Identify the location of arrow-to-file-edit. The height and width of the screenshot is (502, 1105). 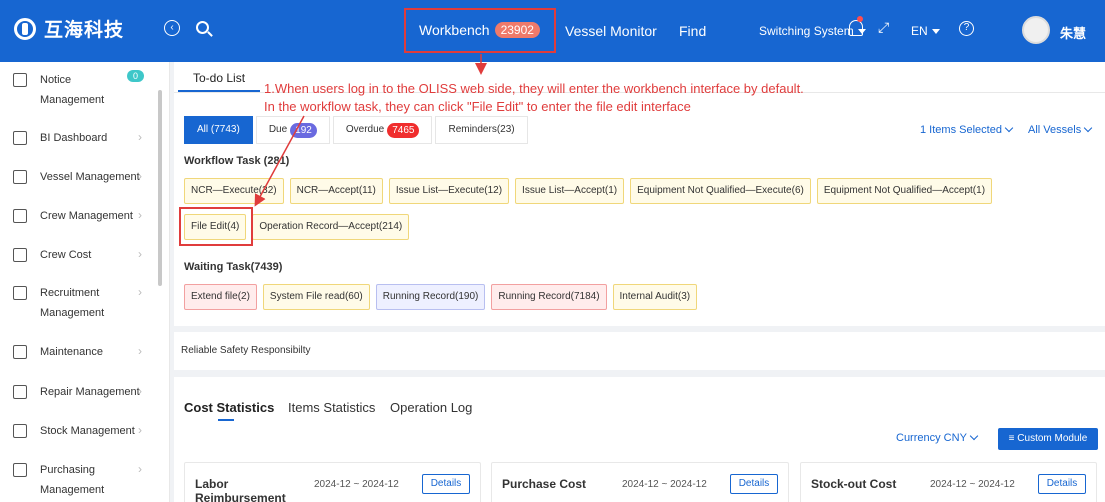
(279, 161).